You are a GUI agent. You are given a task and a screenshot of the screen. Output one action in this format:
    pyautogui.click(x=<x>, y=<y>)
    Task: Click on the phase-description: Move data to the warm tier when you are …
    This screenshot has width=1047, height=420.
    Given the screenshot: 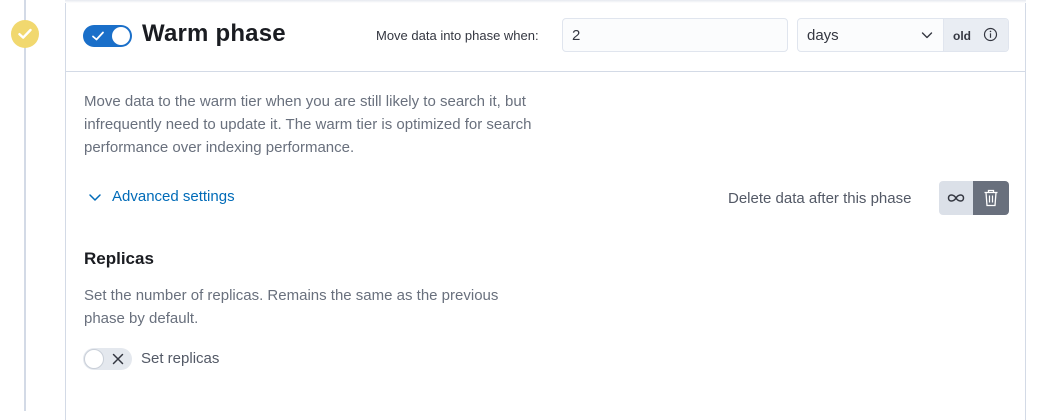 What is the action you would take?
    pyautogui.click(x=308, y=124)
    